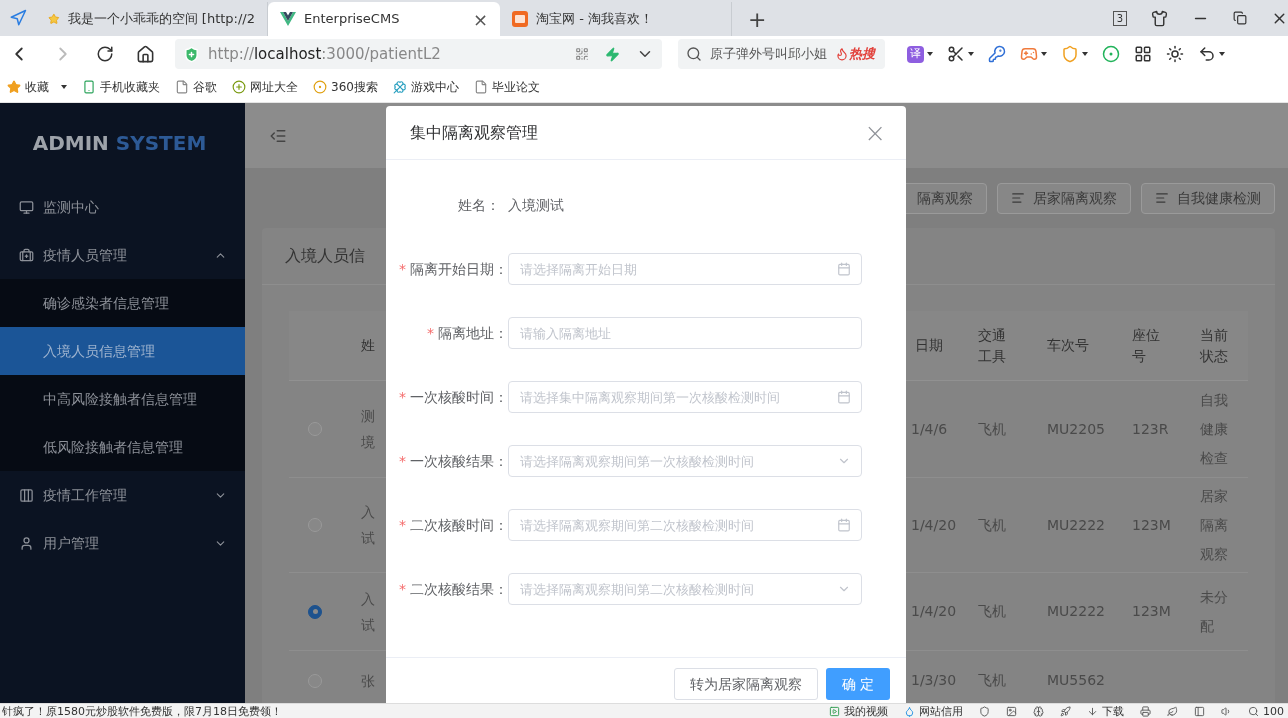 The image size is (1288, 718). What do you see at coordinates (54, 19) in the screenshot?
I see `star-icon` at bounding box center [54, 19].